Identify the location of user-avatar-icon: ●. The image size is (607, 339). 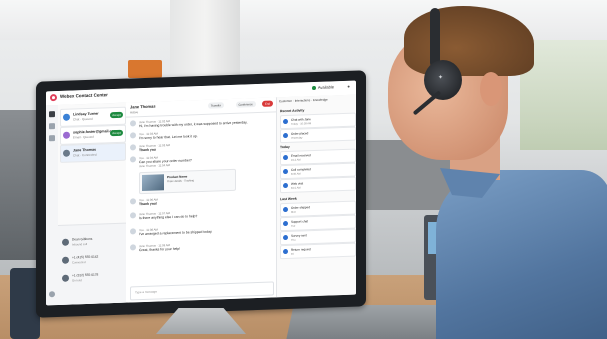
(348, 86).